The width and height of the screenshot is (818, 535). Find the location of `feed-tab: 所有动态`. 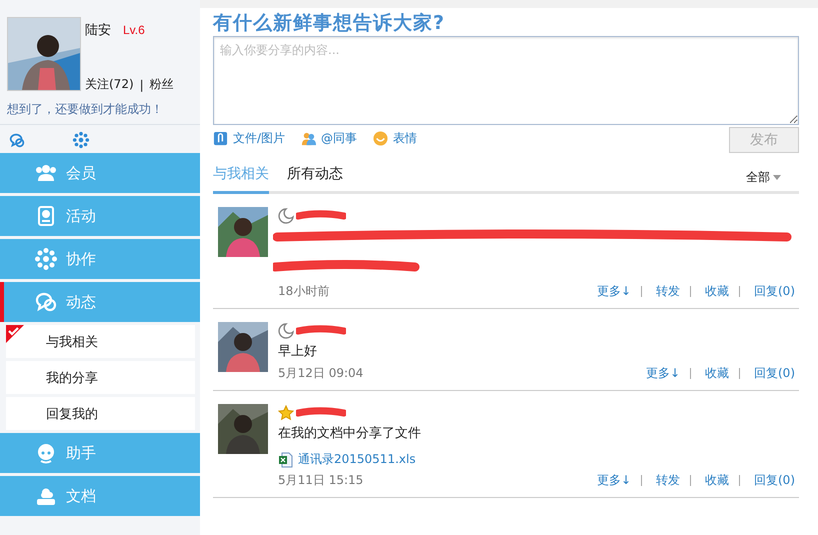

feed-tab: 所有动态 is located at coordinates (315, 179).